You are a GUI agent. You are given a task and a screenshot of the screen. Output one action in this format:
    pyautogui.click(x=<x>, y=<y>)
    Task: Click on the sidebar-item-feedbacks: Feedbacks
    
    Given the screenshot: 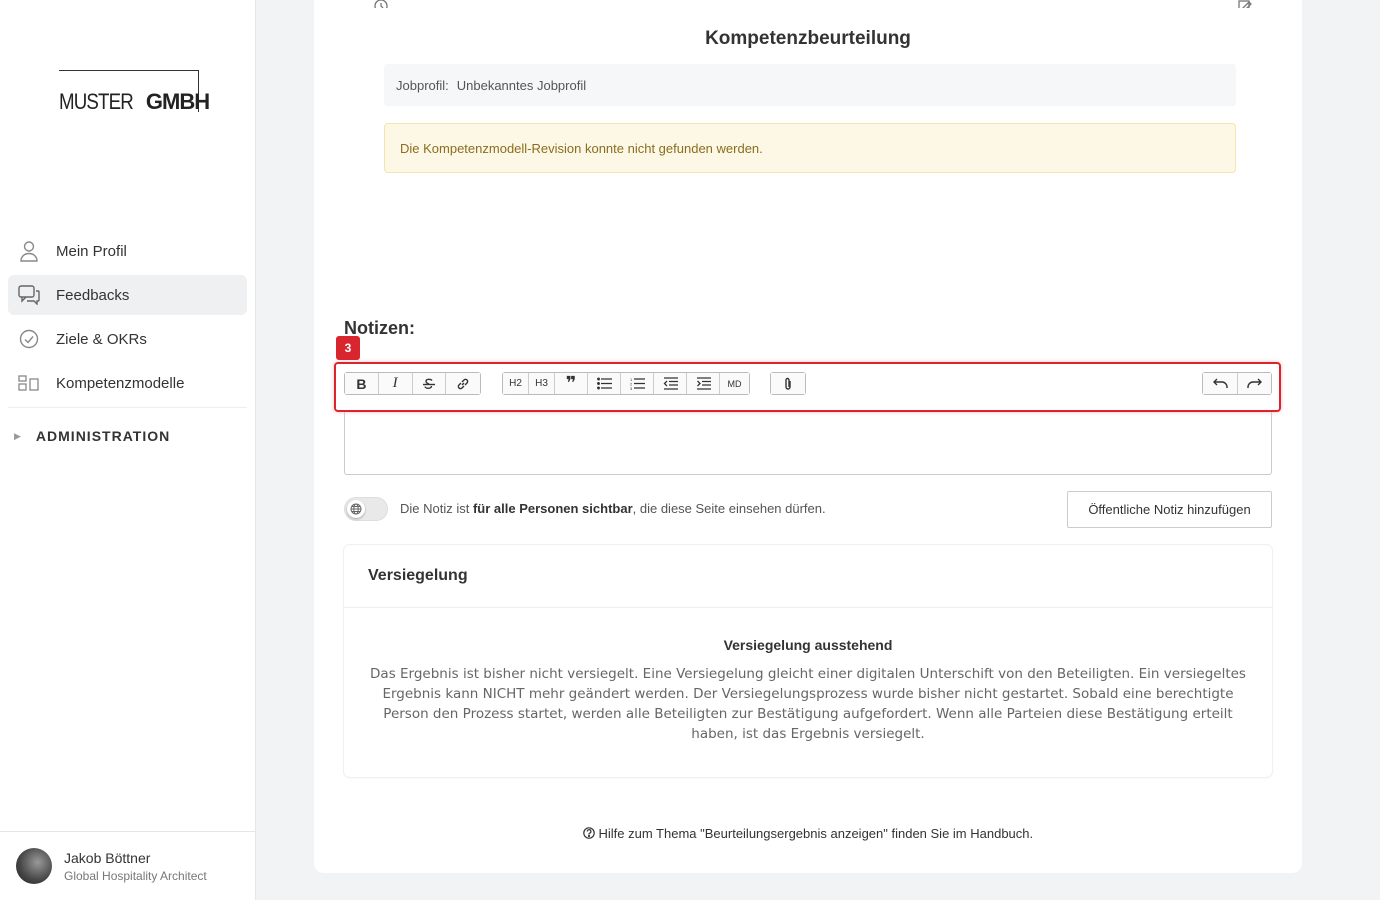 What is the action you would take?
    pyautogui.click(x=127, y=295)
    